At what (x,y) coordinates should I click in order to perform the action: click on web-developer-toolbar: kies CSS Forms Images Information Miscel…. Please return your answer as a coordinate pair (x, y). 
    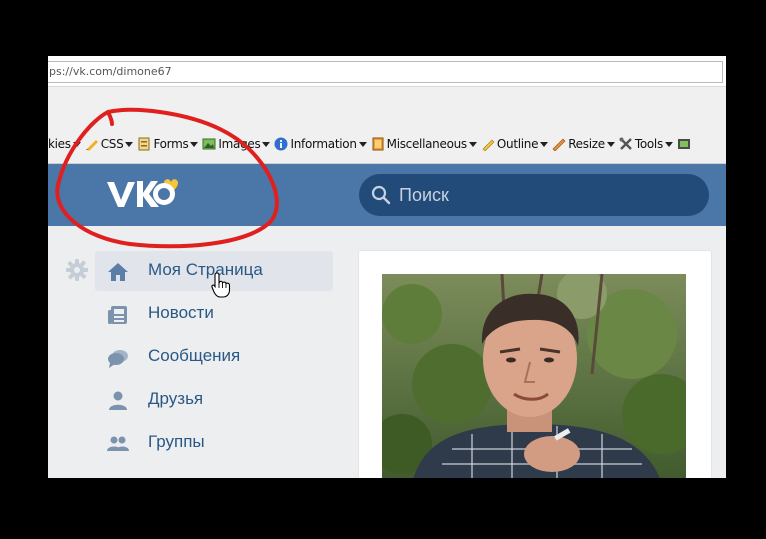
    Looking at the image, I should click on (387, 125).